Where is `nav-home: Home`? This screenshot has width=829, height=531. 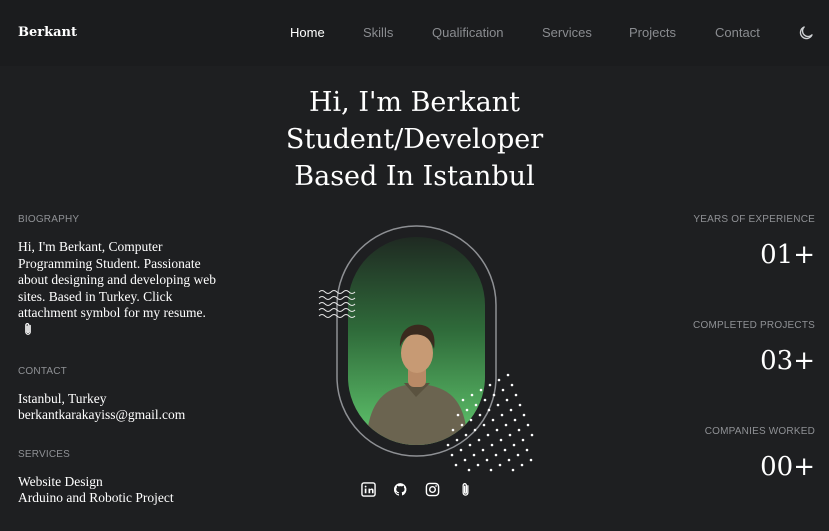 nav-home: Home is located at coordinates (307, 32).